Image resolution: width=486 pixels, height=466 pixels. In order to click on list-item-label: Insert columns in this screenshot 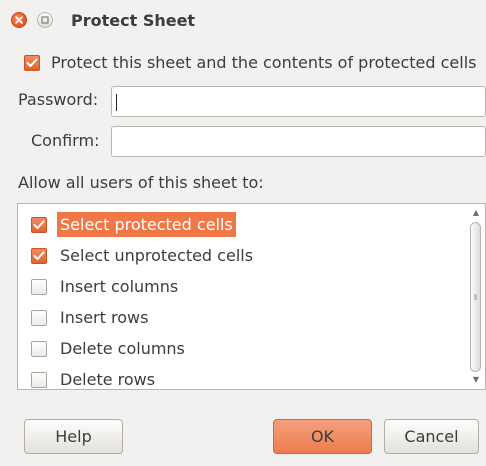, I will do `click(119, 286)`.